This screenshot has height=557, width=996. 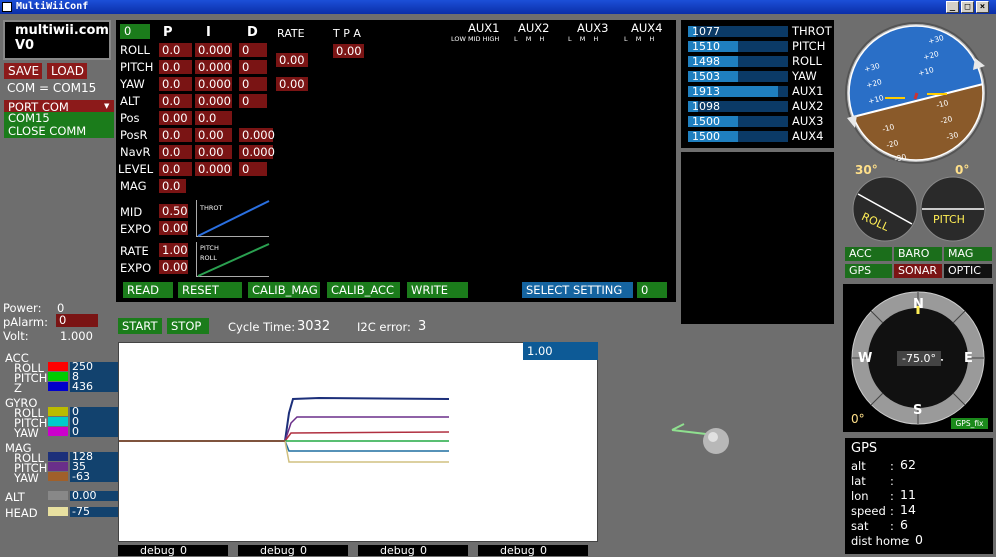 What do you see at coordinates (529, 39) in the screenshot?
I see `aux2-subheader: L M H` at bounding box center [529, 39].